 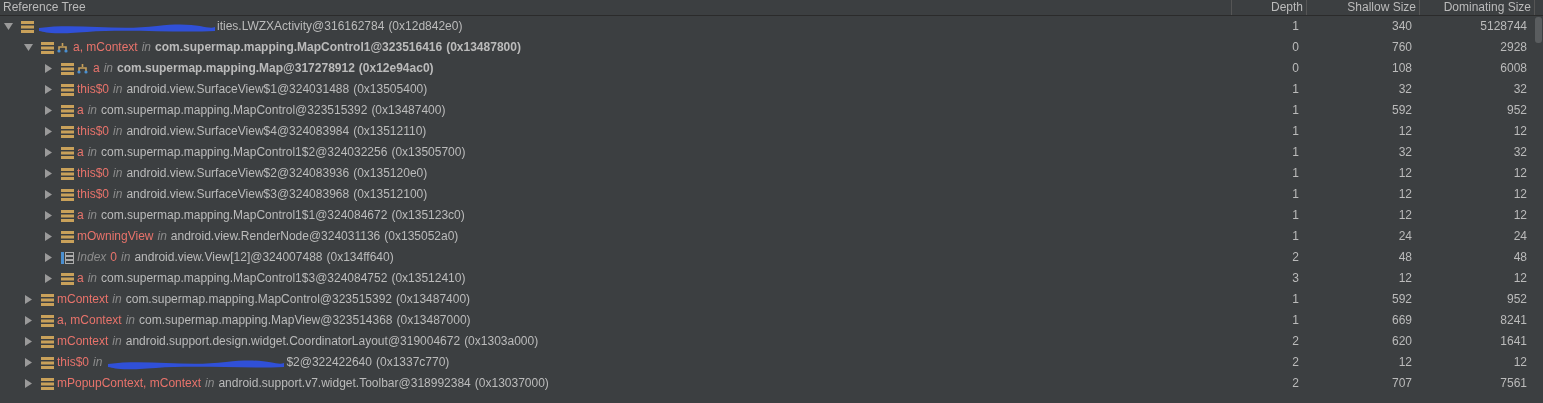 What do you see at coordinates (344, 383) in the screenshot?
I see `class-name: android.support.v7.widget.Toolbar@318992384` at bounding box center [344, 383].